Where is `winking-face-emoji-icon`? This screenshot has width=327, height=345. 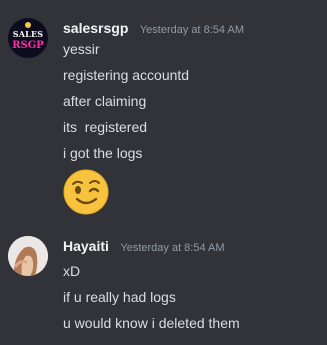
winking-face-emoji-icon is located at coordinates (86, 192).